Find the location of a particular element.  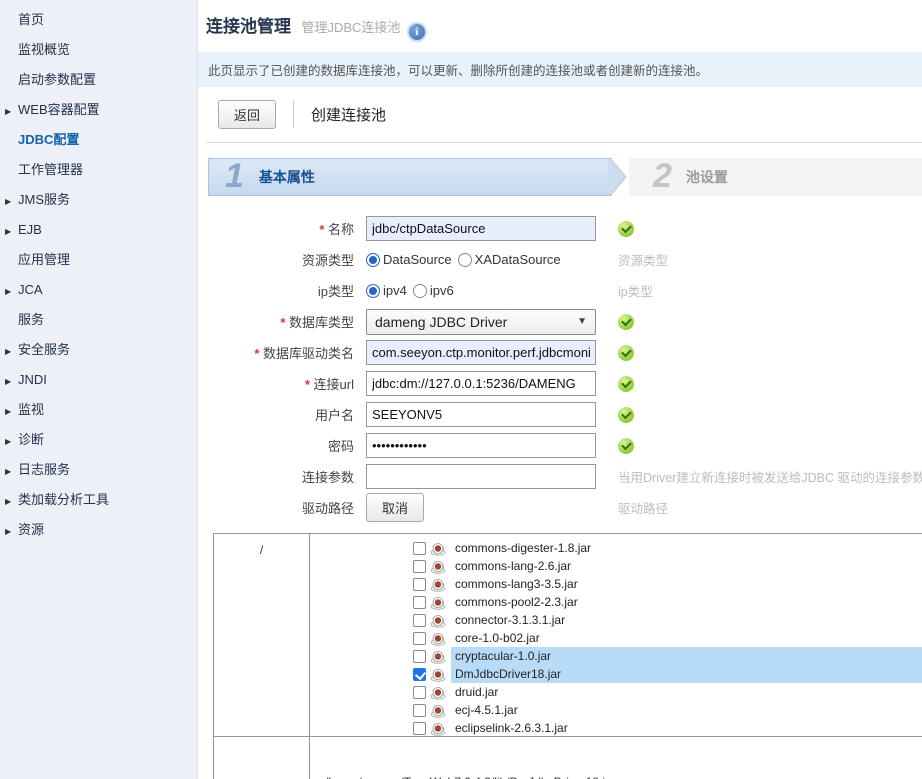

create-pool-tab: 创建连接池 is located at coordinates (348, 114).